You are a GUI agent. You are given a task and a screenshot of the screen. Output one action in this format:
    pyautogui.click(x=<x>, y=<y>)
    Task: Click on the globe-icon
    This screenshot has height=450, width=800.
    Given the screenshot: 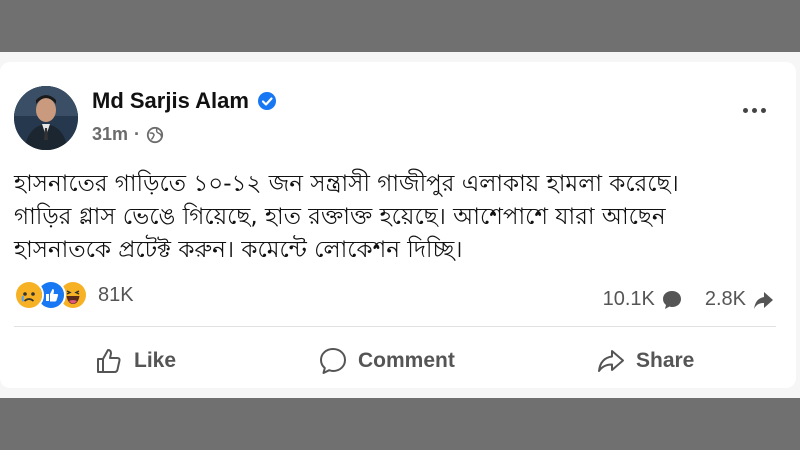 What is the action you would take?
    pyautogui.click(x=155, y=135)
    